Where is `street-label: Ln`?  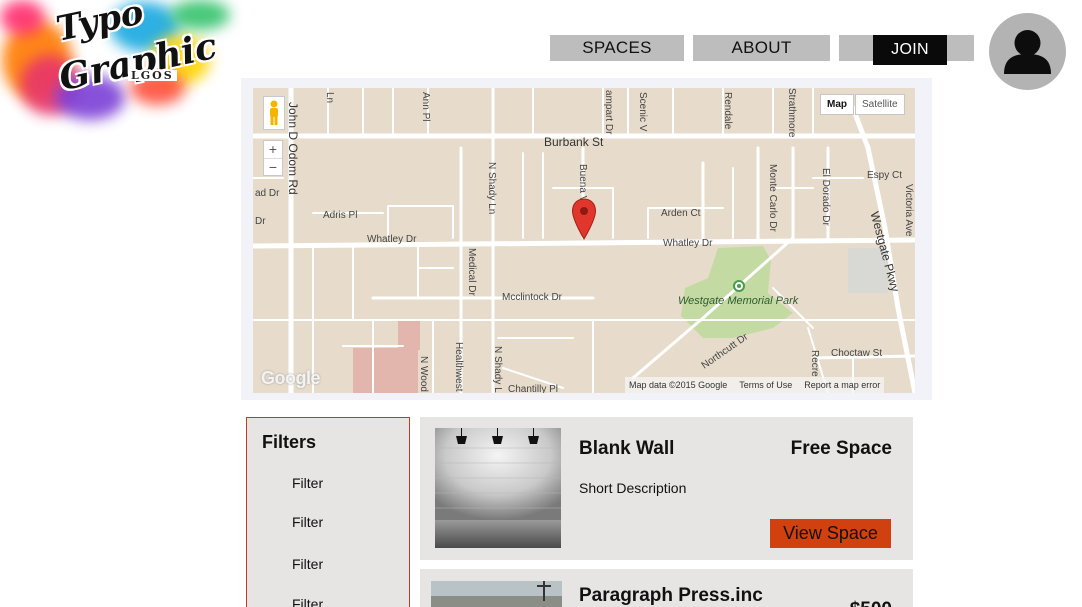 street-label: Ln is located at coordinates (329, 98).